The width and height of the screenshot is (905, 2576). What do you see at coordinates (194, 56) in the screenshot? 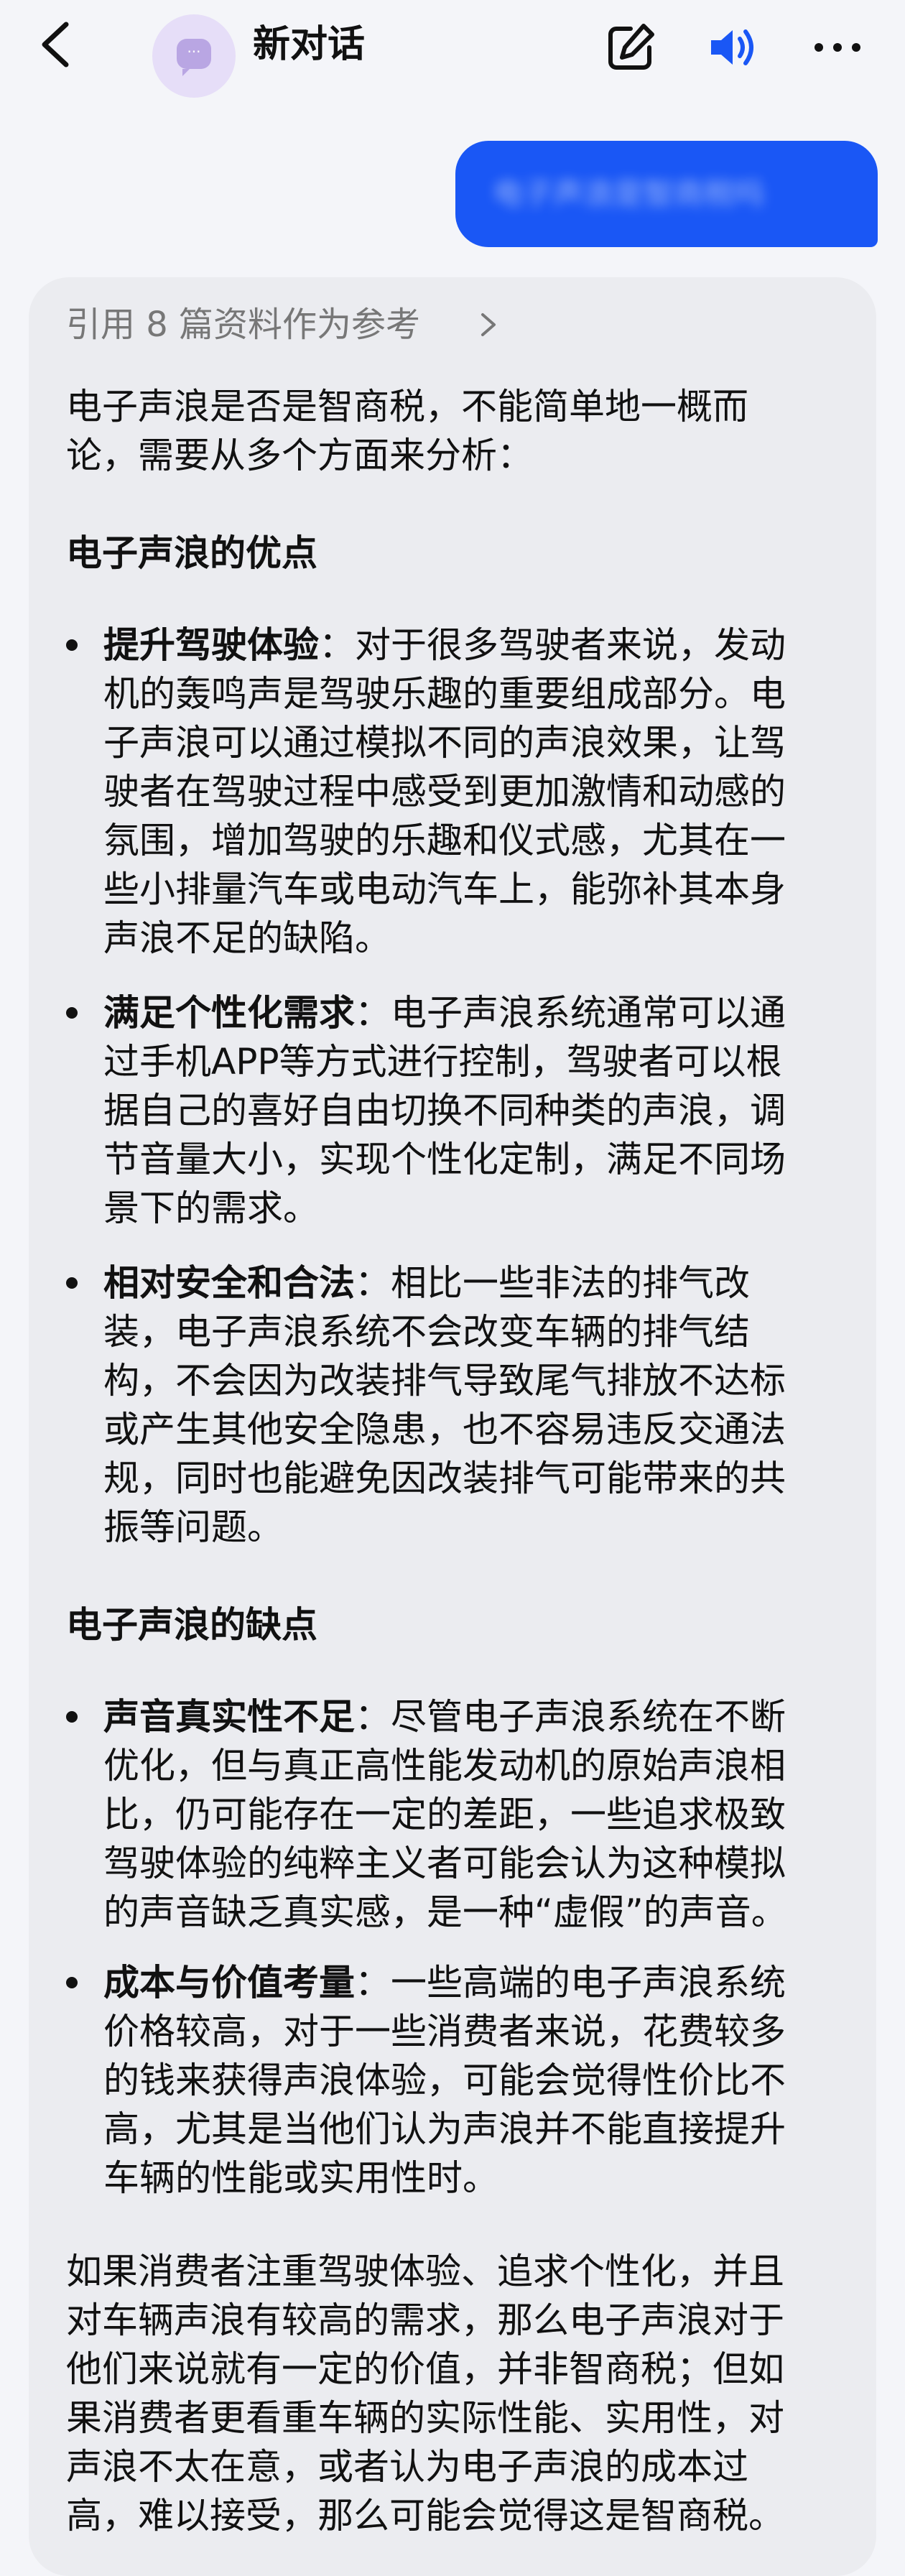
I see `chat-bubble-icon: ···` at bounding box center [194, 56].